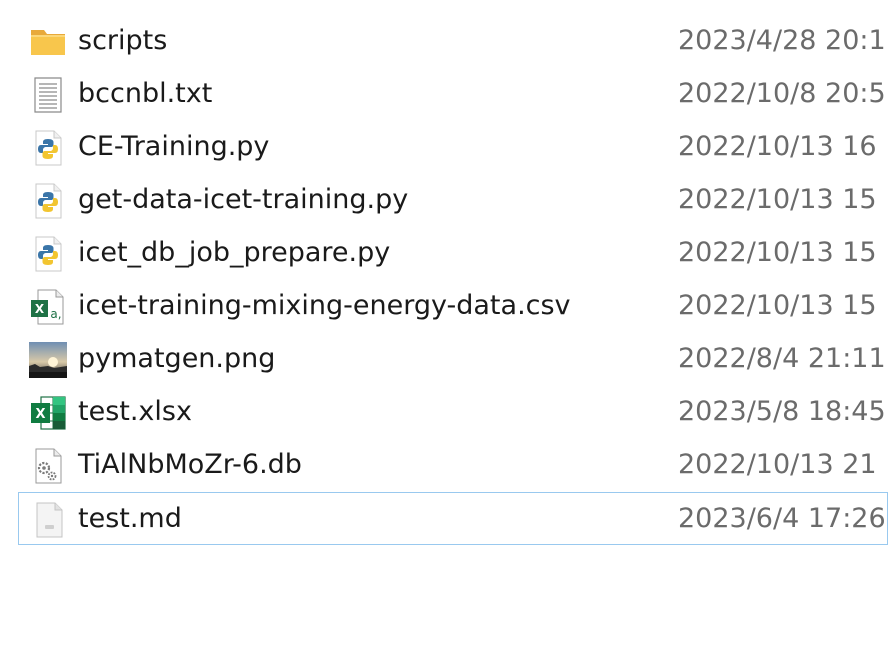 Image resolution: width=888 pixels, height=656 pixels. I want to click on file-name: scripts, so click(123, 40).